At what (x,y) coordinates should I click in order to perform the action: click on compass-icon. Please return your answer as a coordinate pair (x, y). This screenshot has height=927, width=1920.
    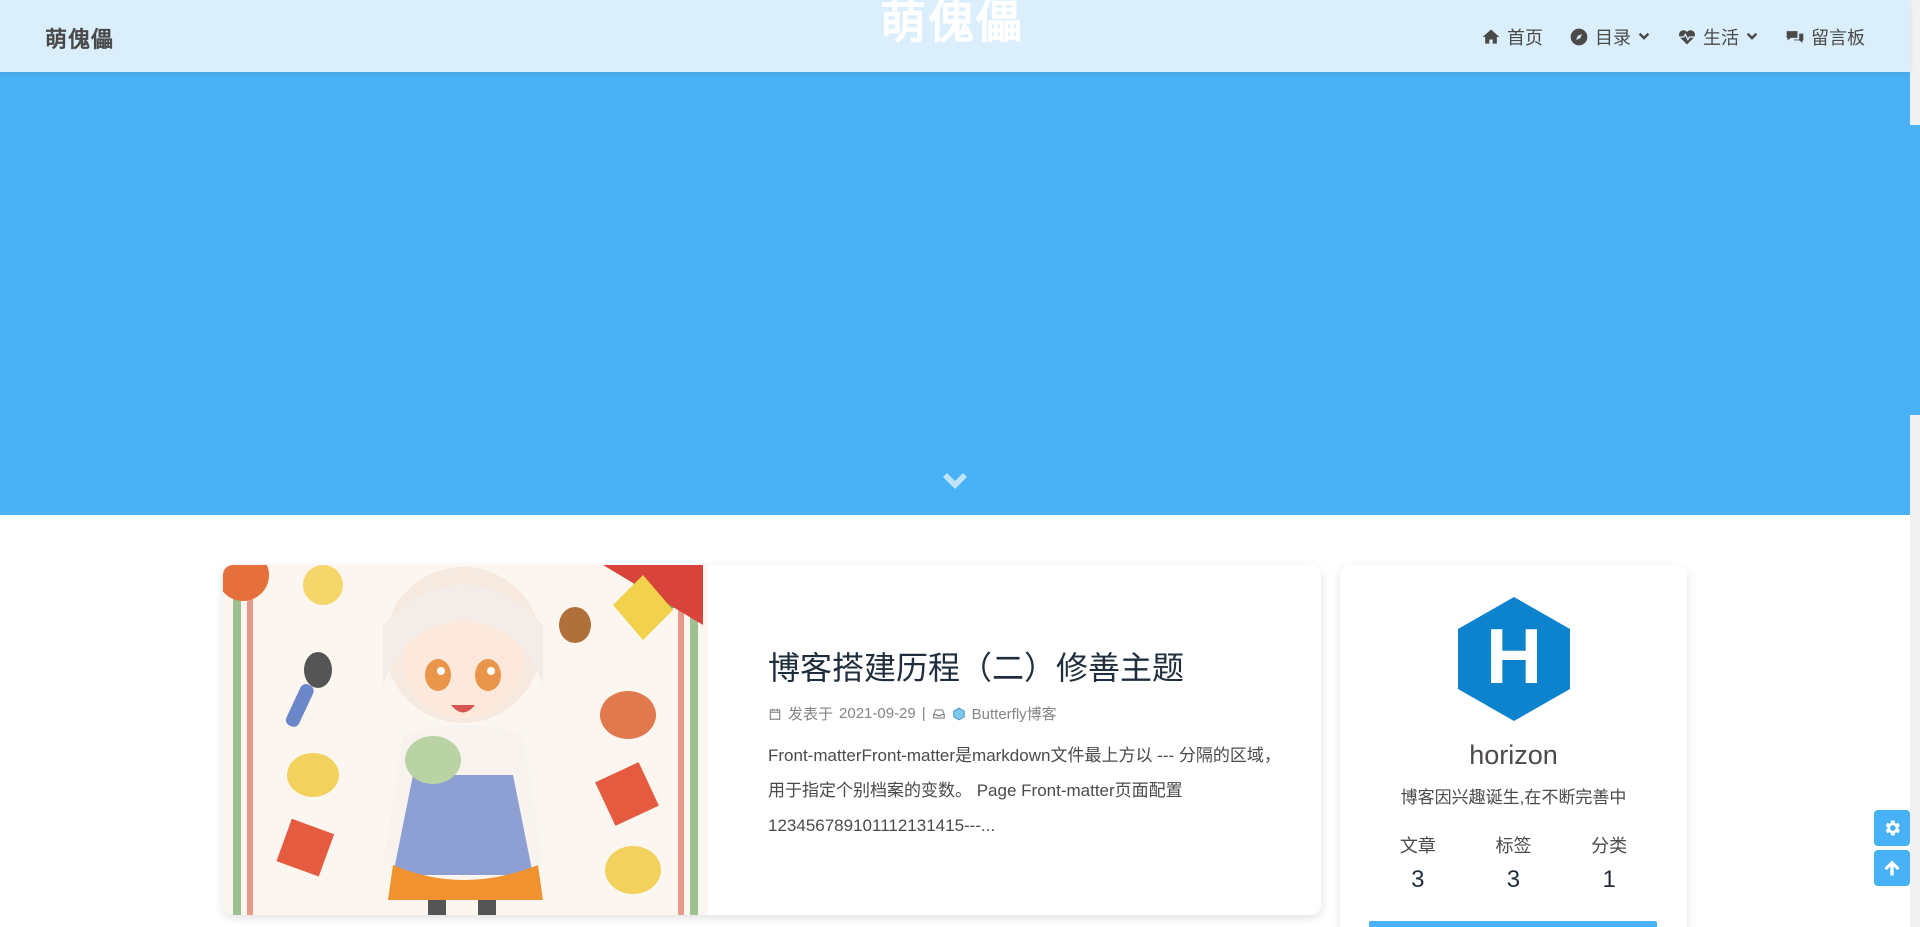
    Looking at the image, I should click on (1579, 37).